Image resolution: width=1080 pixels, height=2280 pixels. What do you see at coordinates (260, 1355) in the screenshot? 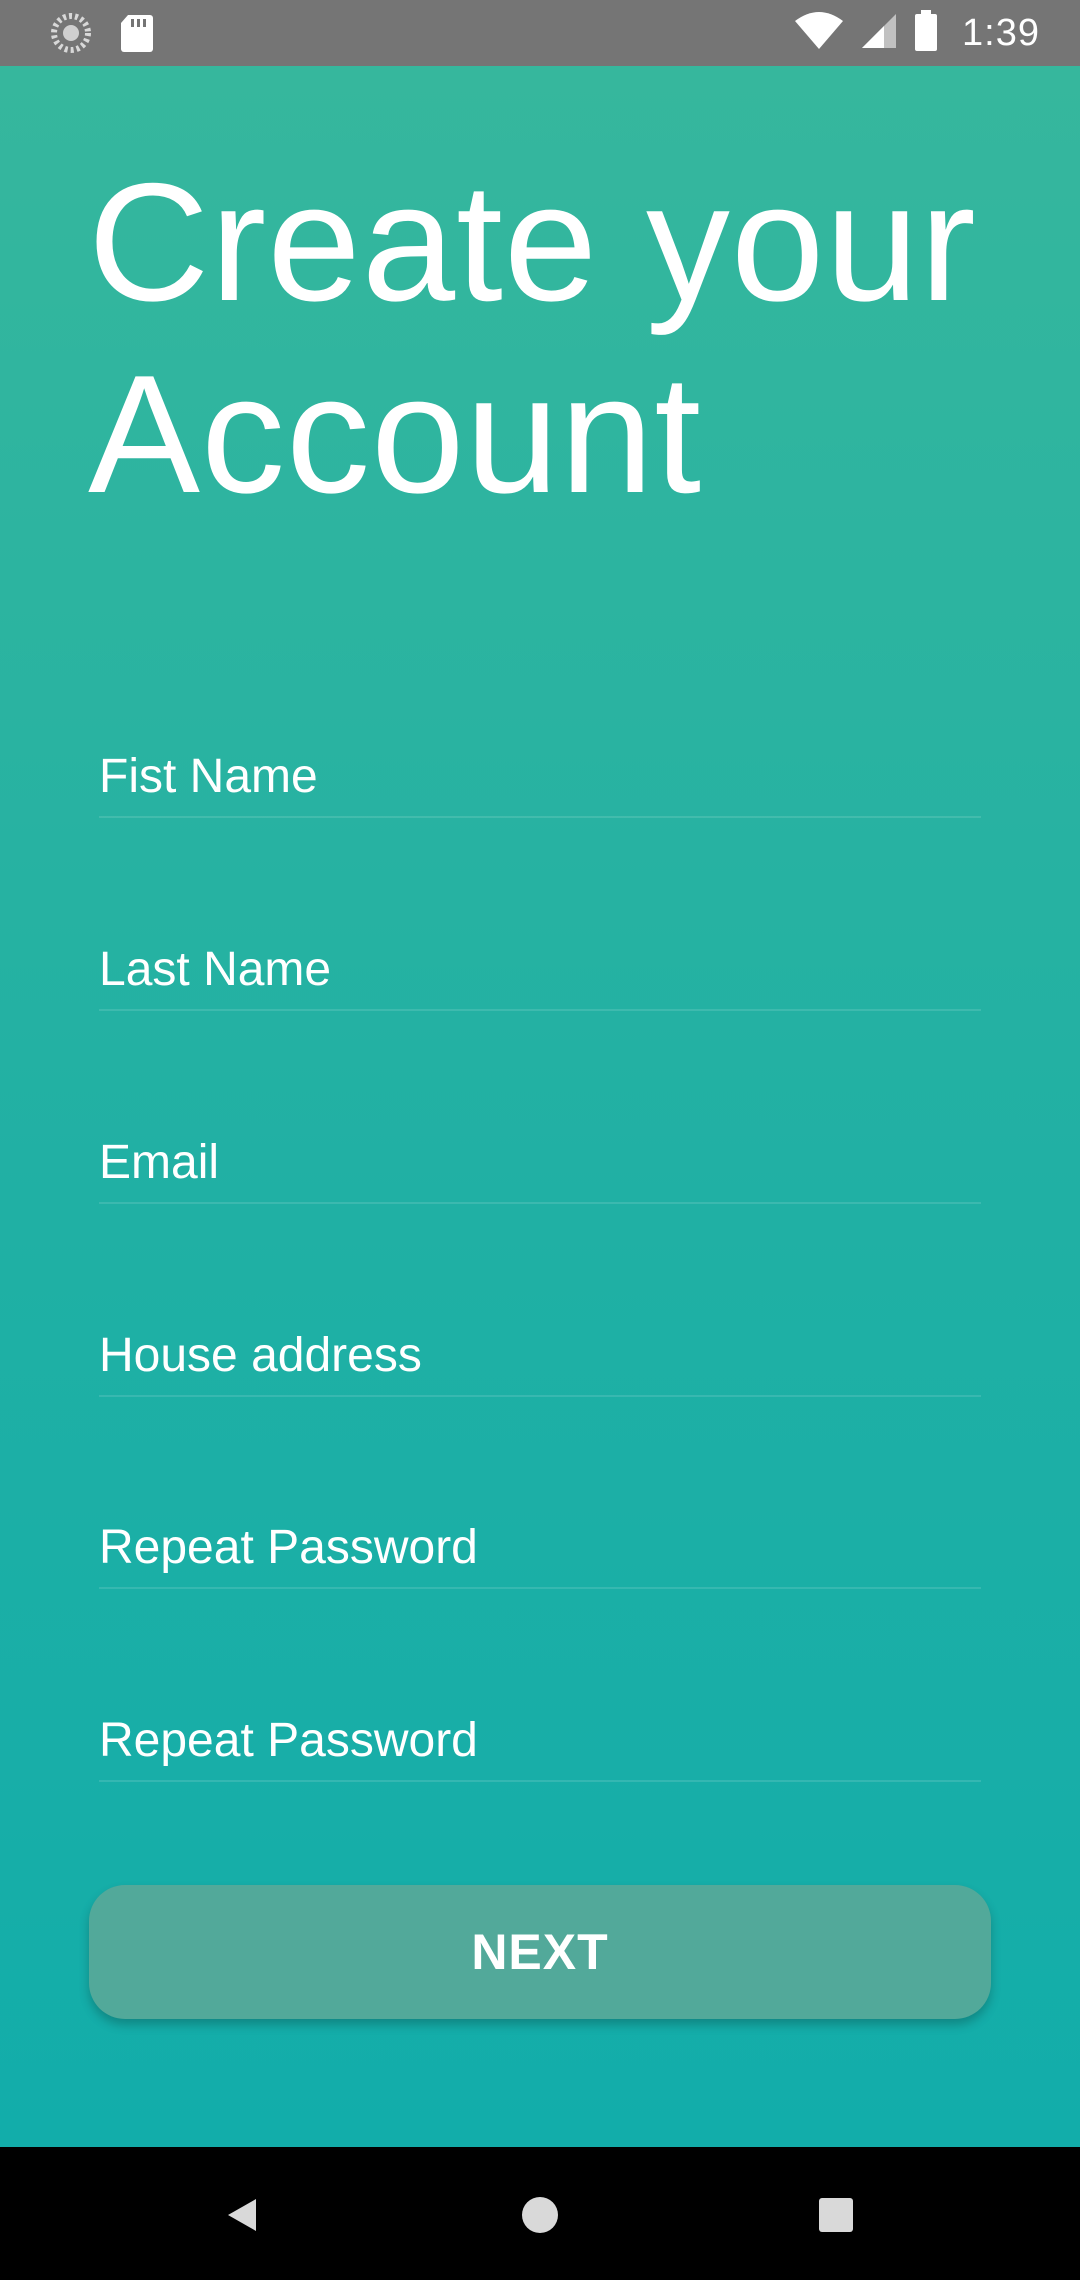
I see `house-address-placeholder: House address` at bounding box center [260, 1355].